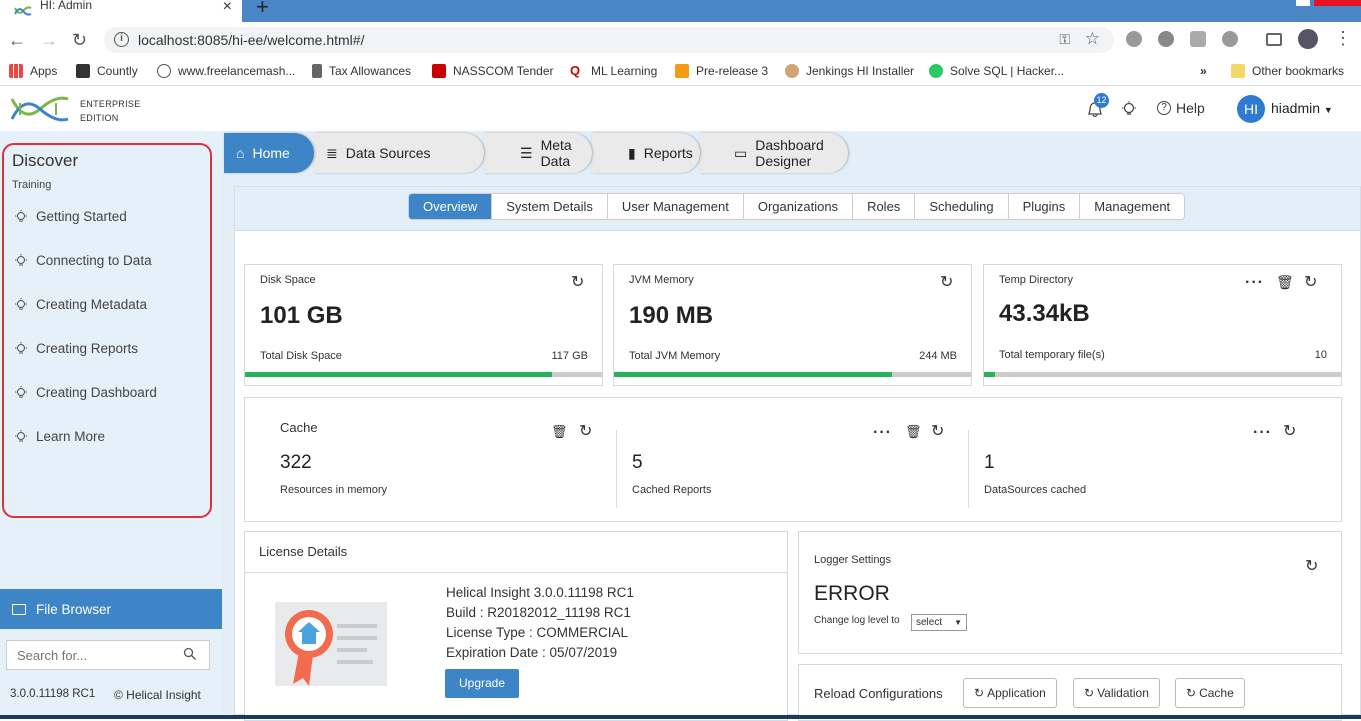 The image size is (1361, 721). I want to click on minimize-icon, so click(1303, 3).